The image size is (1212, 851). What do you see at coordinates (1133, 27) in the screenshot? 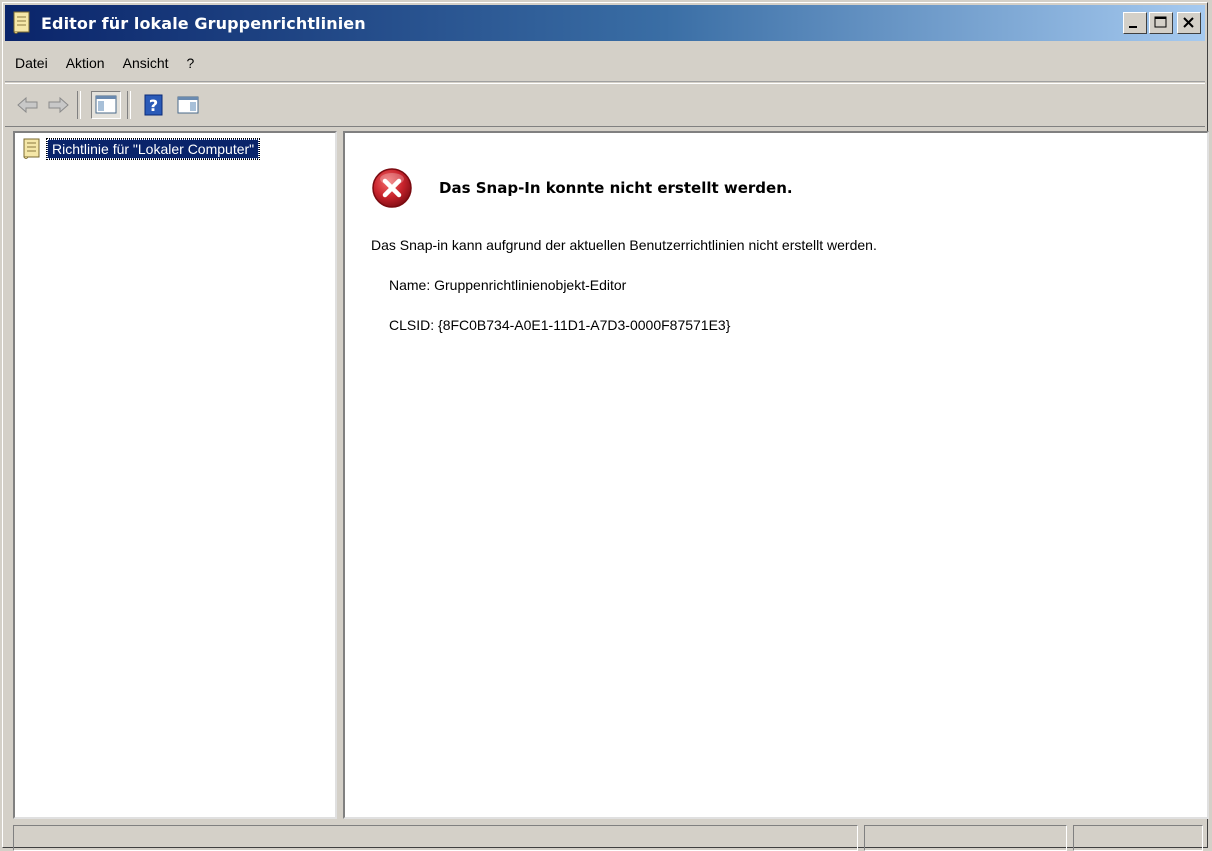
I see `minimize-icon` at bounding box center [1133, 27].